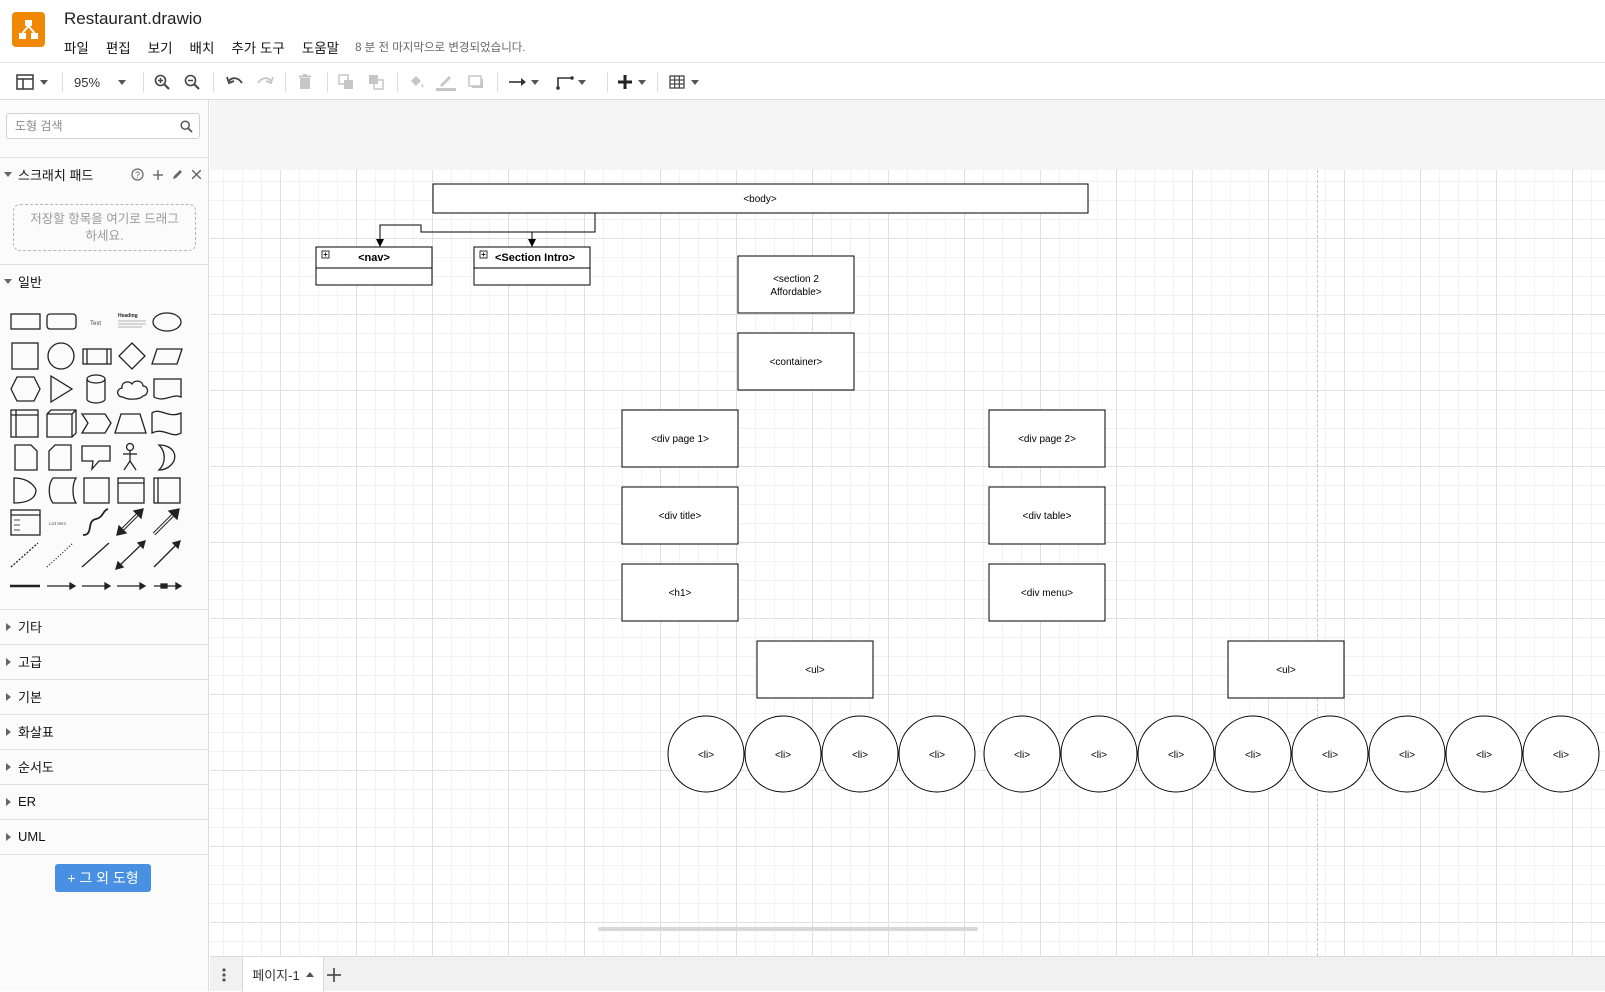 This screenshot has height=992, width=1605. What do you see at coordinates (97, 586) in the screenshot?
I see `labeled-edge-shape` at bounding box center [97, 586].